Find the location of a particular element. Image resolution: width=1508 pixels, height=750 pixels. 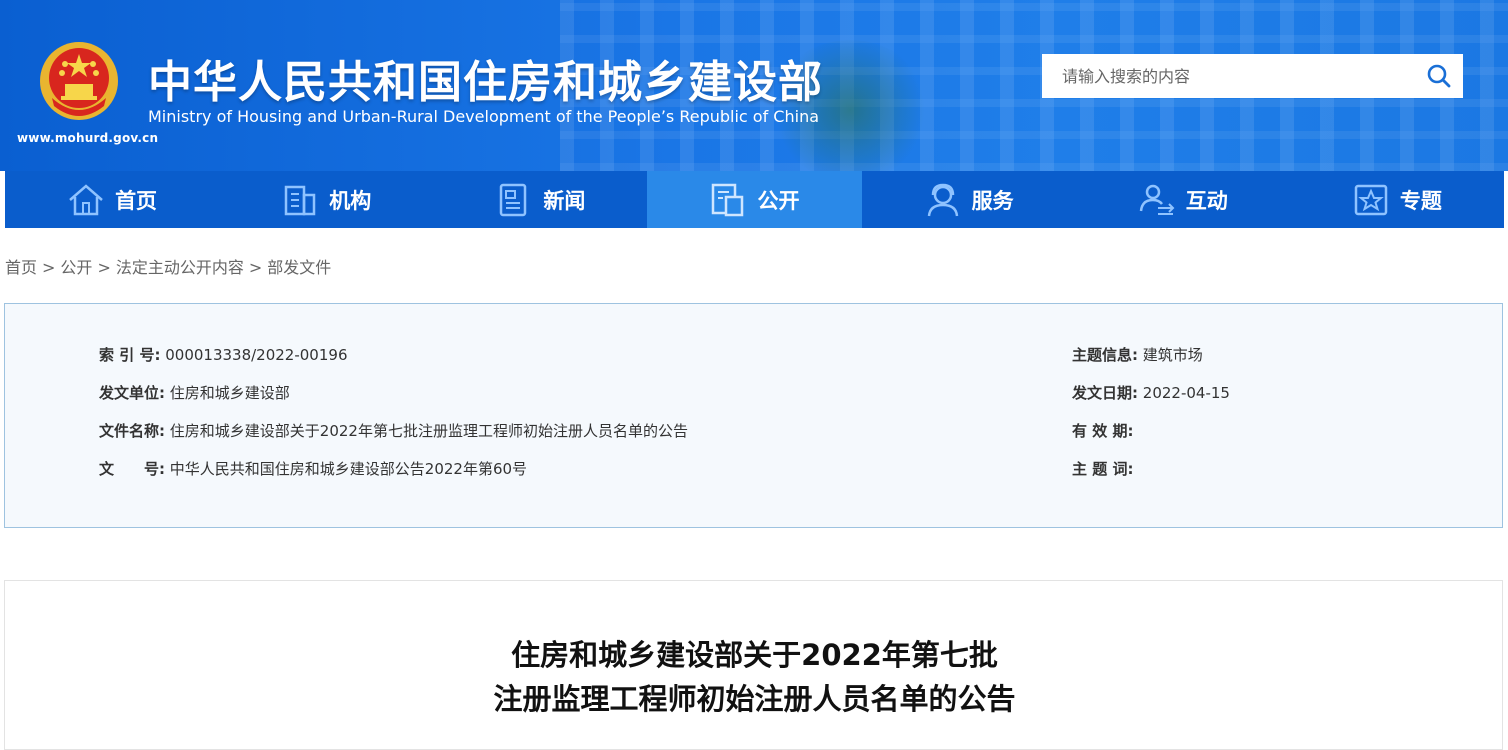

nav-item-interaction: 互动 is located at coordinates (1183, 199).